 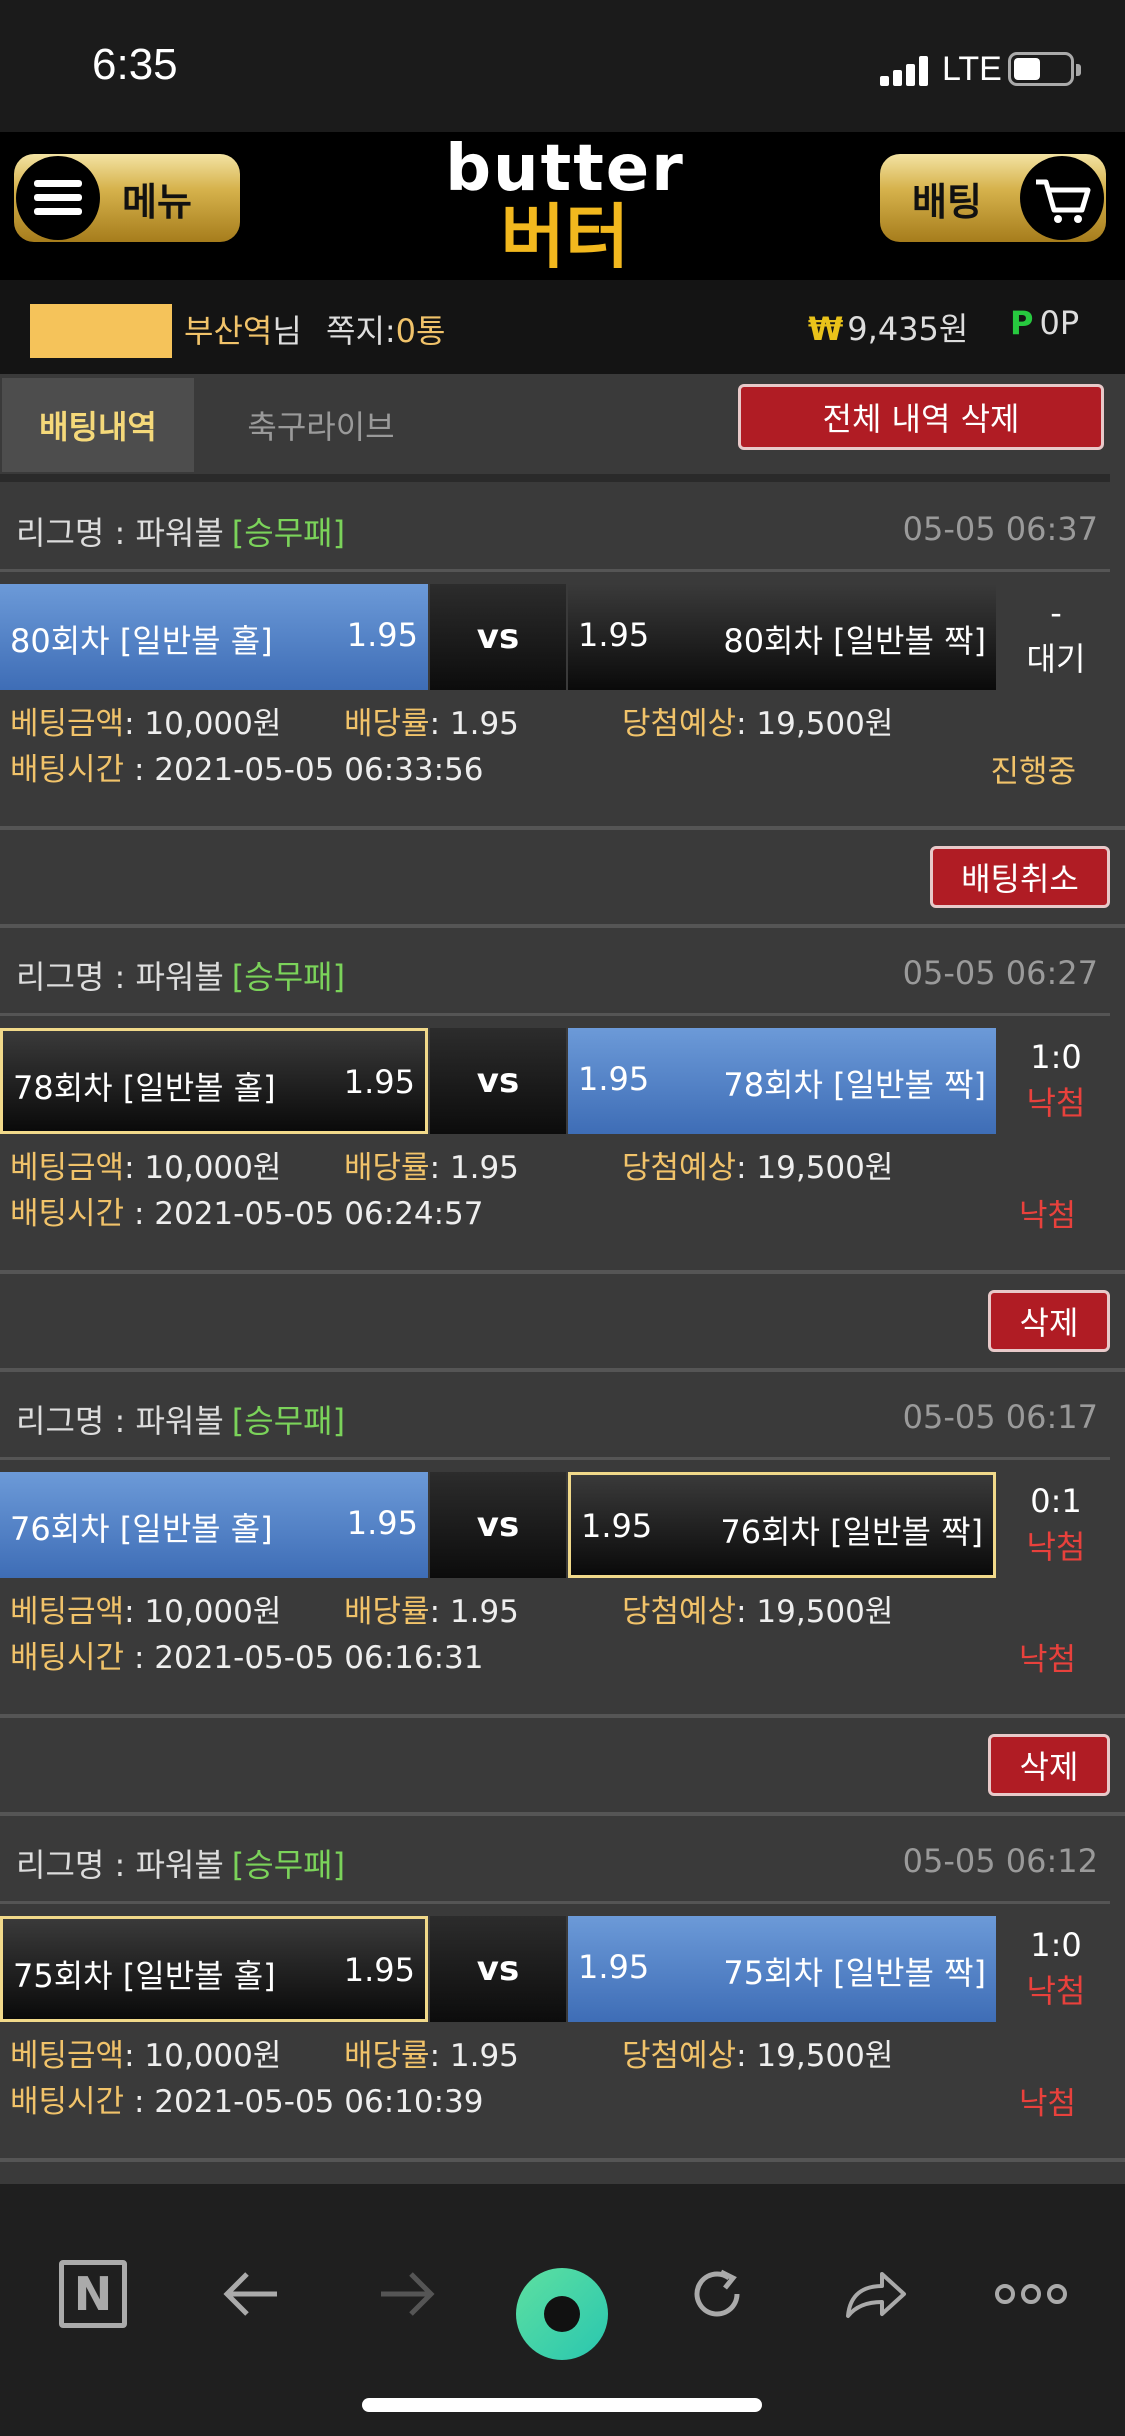 What do you see at coordinates (1020, 877) in the screenshot?
I see `cancel-bet-button: 배팅취소` at bounding box center [1020, 877].